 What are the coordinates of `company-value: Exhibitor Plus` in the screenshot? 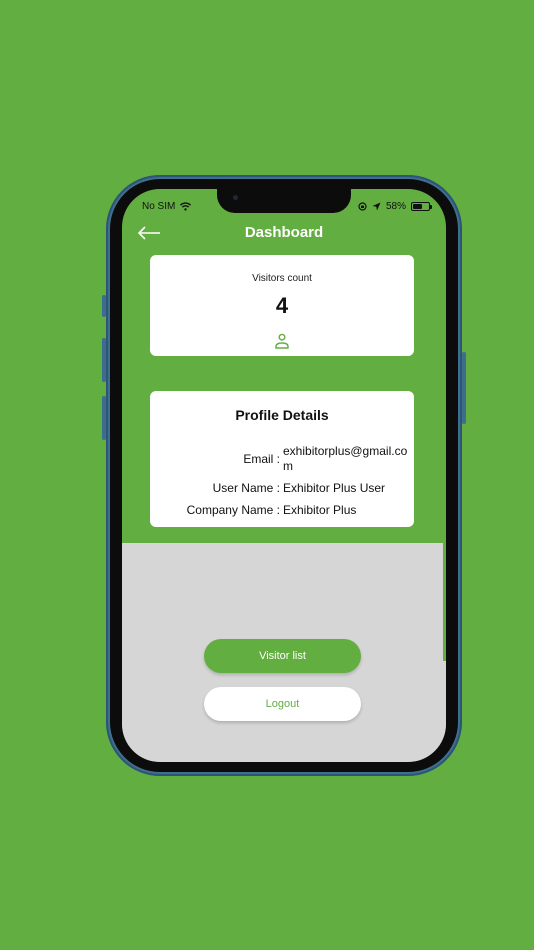 It's located at (320, 510).